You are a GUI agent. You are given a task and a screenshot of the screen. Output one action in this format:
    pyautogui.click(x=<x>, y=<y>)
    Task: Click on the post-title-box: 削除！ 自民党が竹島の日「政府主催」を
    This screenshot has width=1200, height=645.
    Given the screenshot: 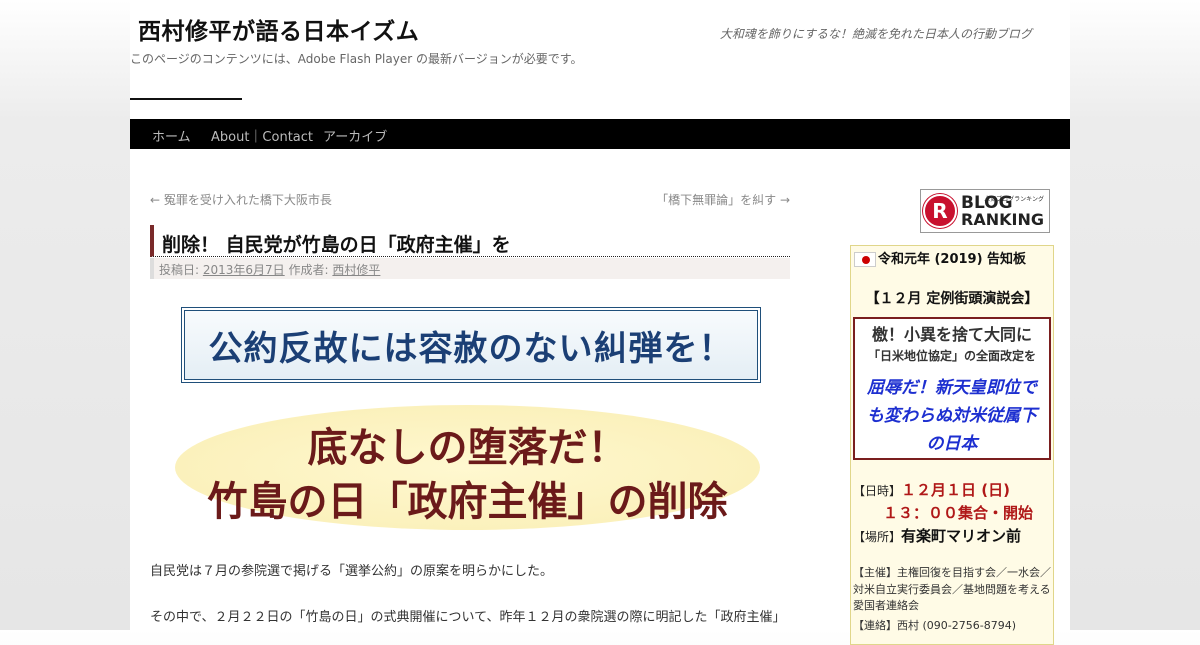 What is the action you would take?
    pyautogui.click(x=470, y=241)
    